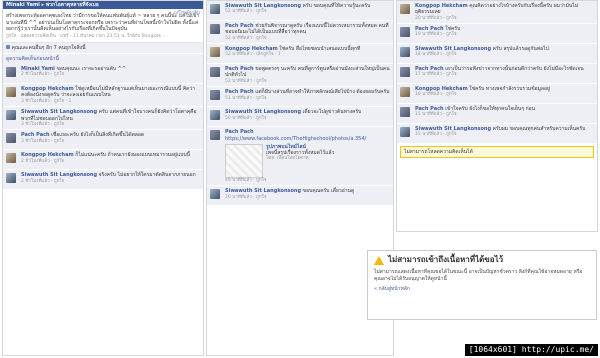 The height and width of the screenshot is (358, 600). Describe the element at coordinates (244, 160) in the screenshot. I see `link-thumbnail-image` at that location.